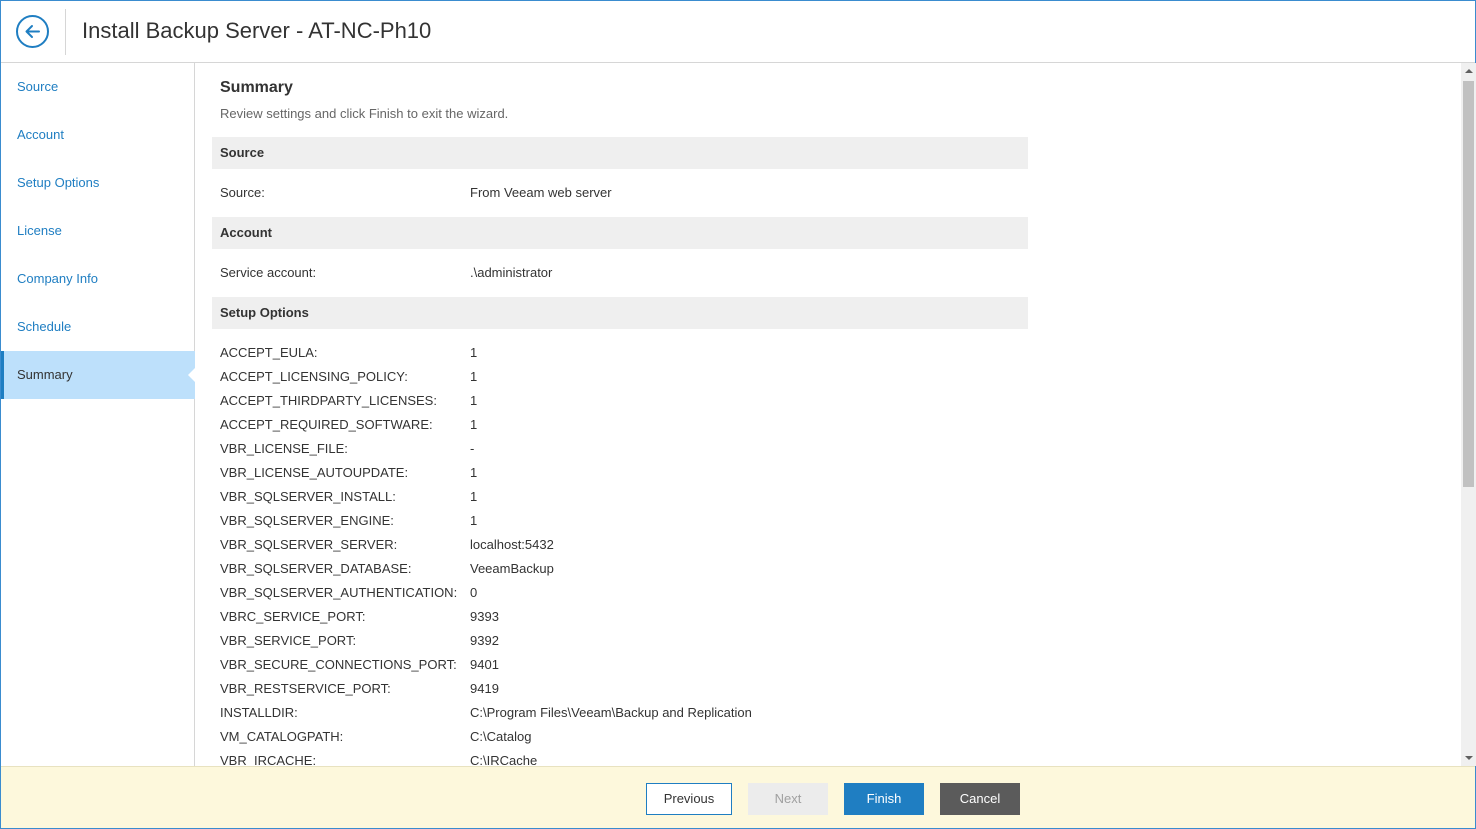 This screenshot has width=1476, height=829. I want to click on row-value: 9392, so click(484, 640).